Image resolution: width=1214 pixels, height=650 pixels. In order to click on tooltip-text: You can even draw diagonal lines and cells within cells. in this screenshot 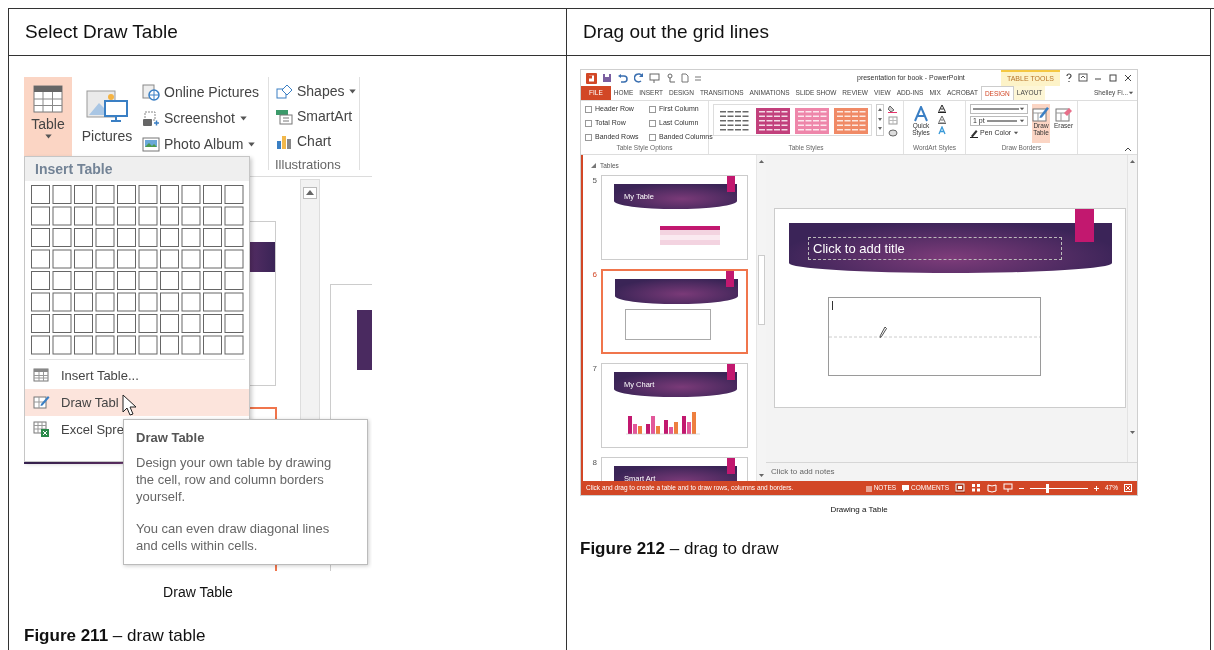, I will do `click(233, 536)`.